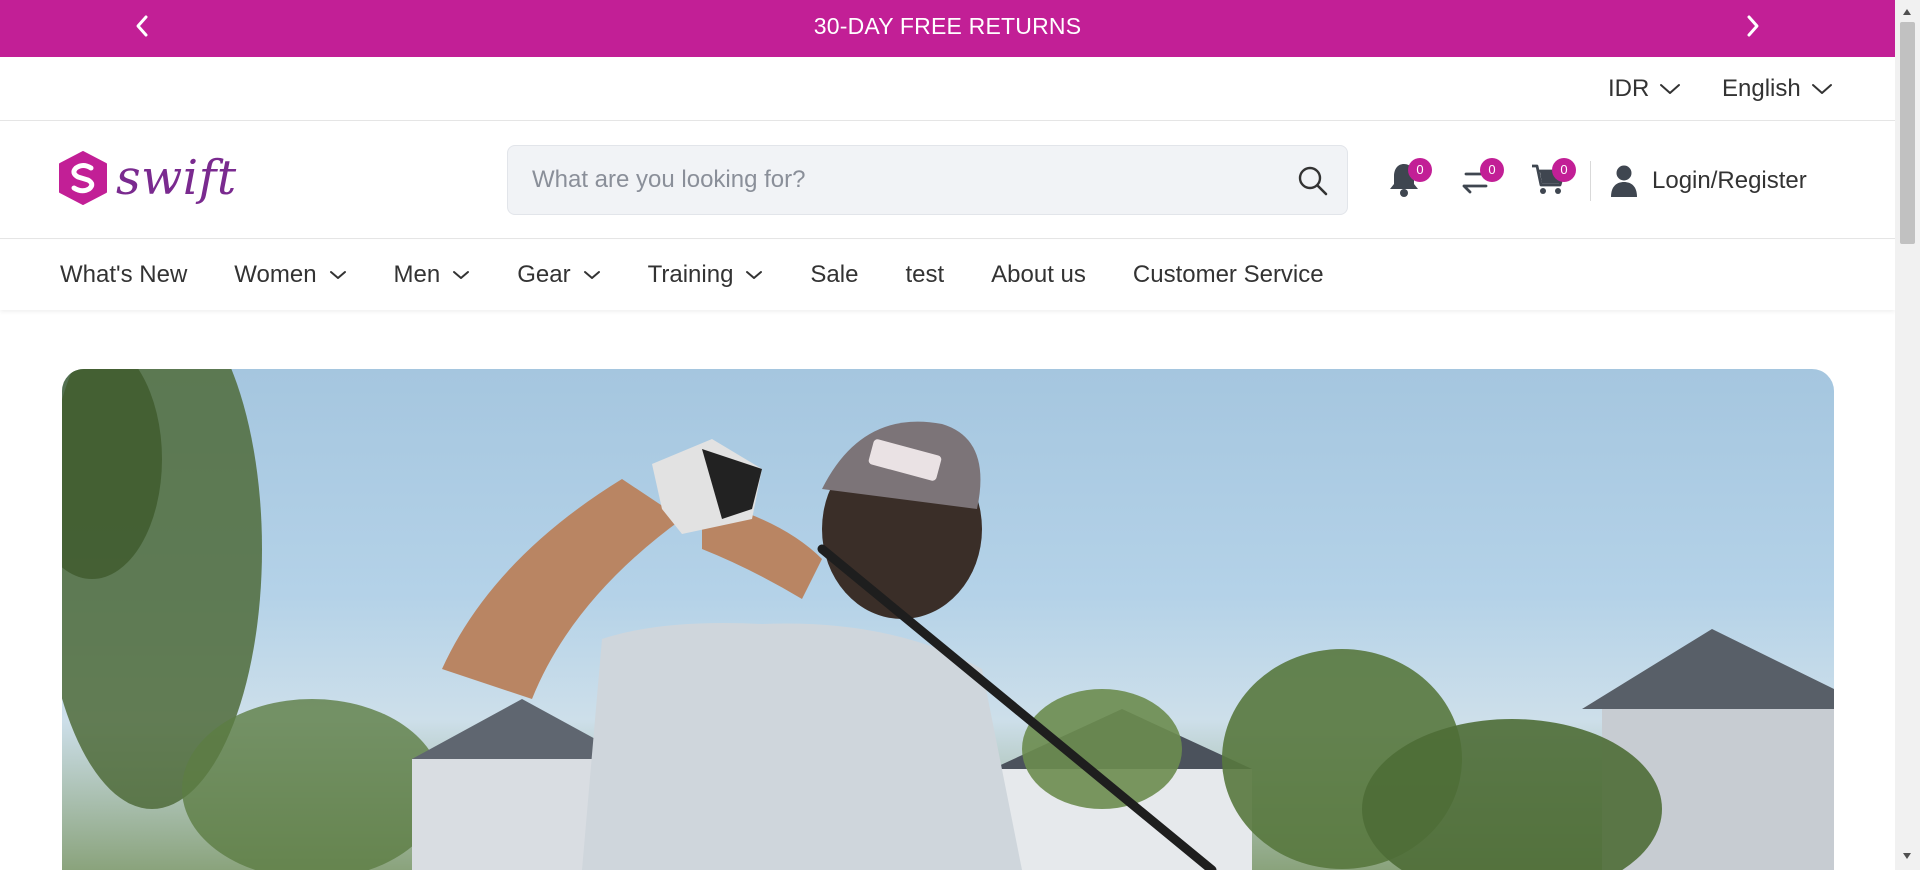  I want to click on nav-item-customer-service: Customer Service, so click(1228, 275).